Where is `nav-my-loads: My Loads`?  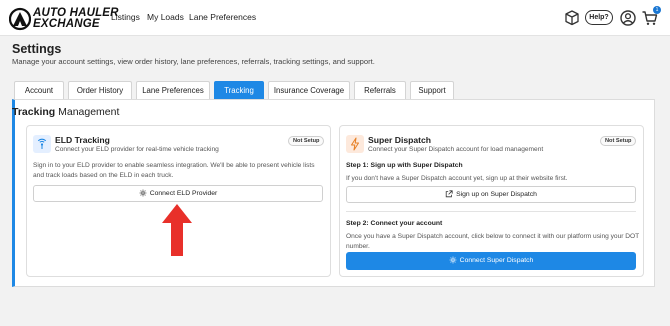 nav-my-loads: My Loads is located at coordinates (165, 17).